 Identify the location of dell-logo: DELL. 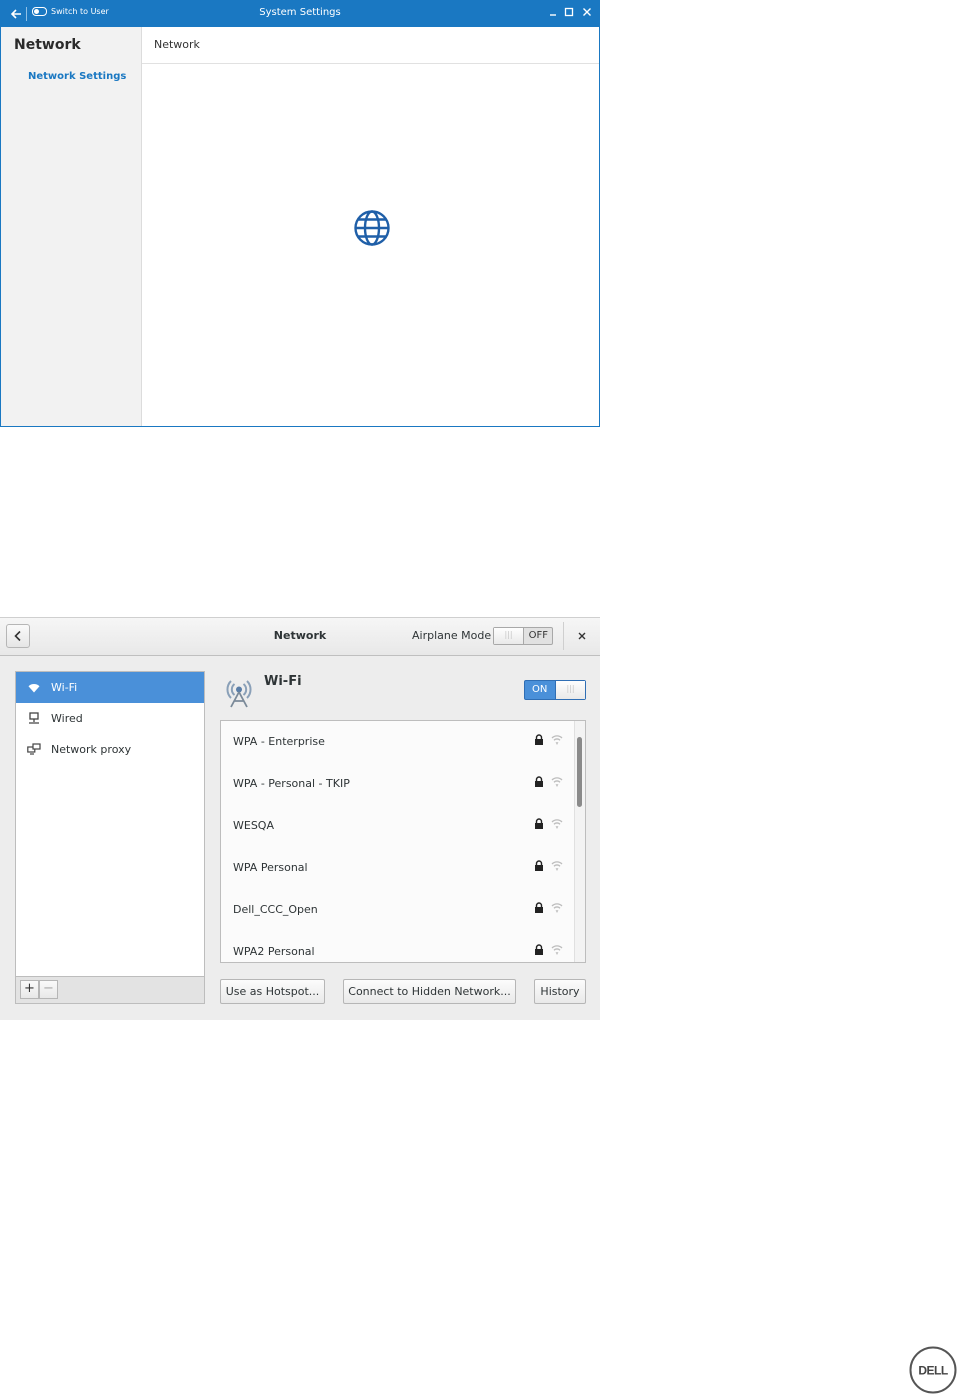
(933, 1370).